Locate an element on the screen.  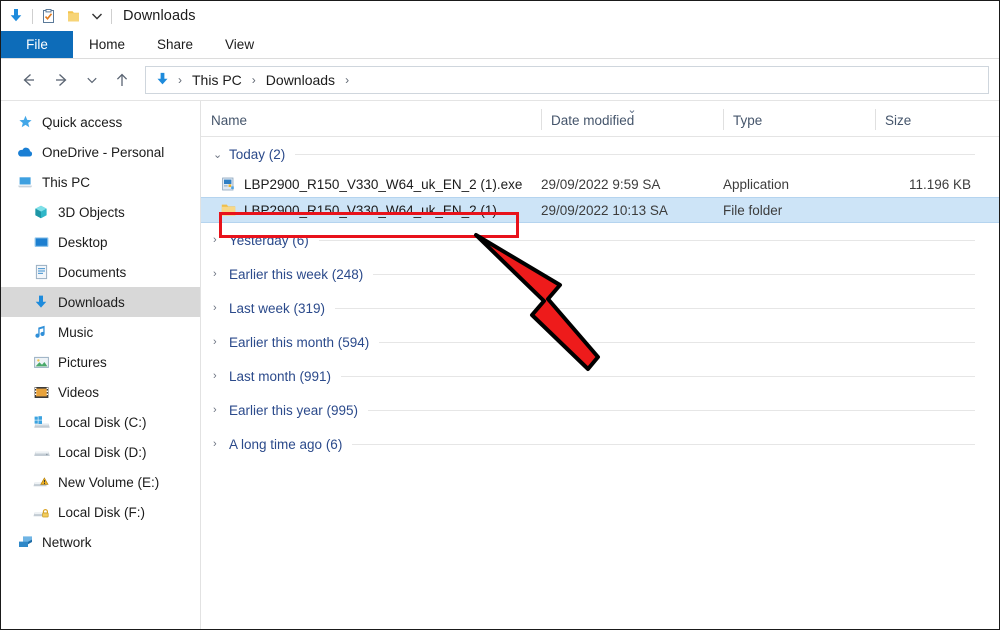
group-header-earlier-this-month: › Earlier this month (594) is located at coordinates (600, 342).